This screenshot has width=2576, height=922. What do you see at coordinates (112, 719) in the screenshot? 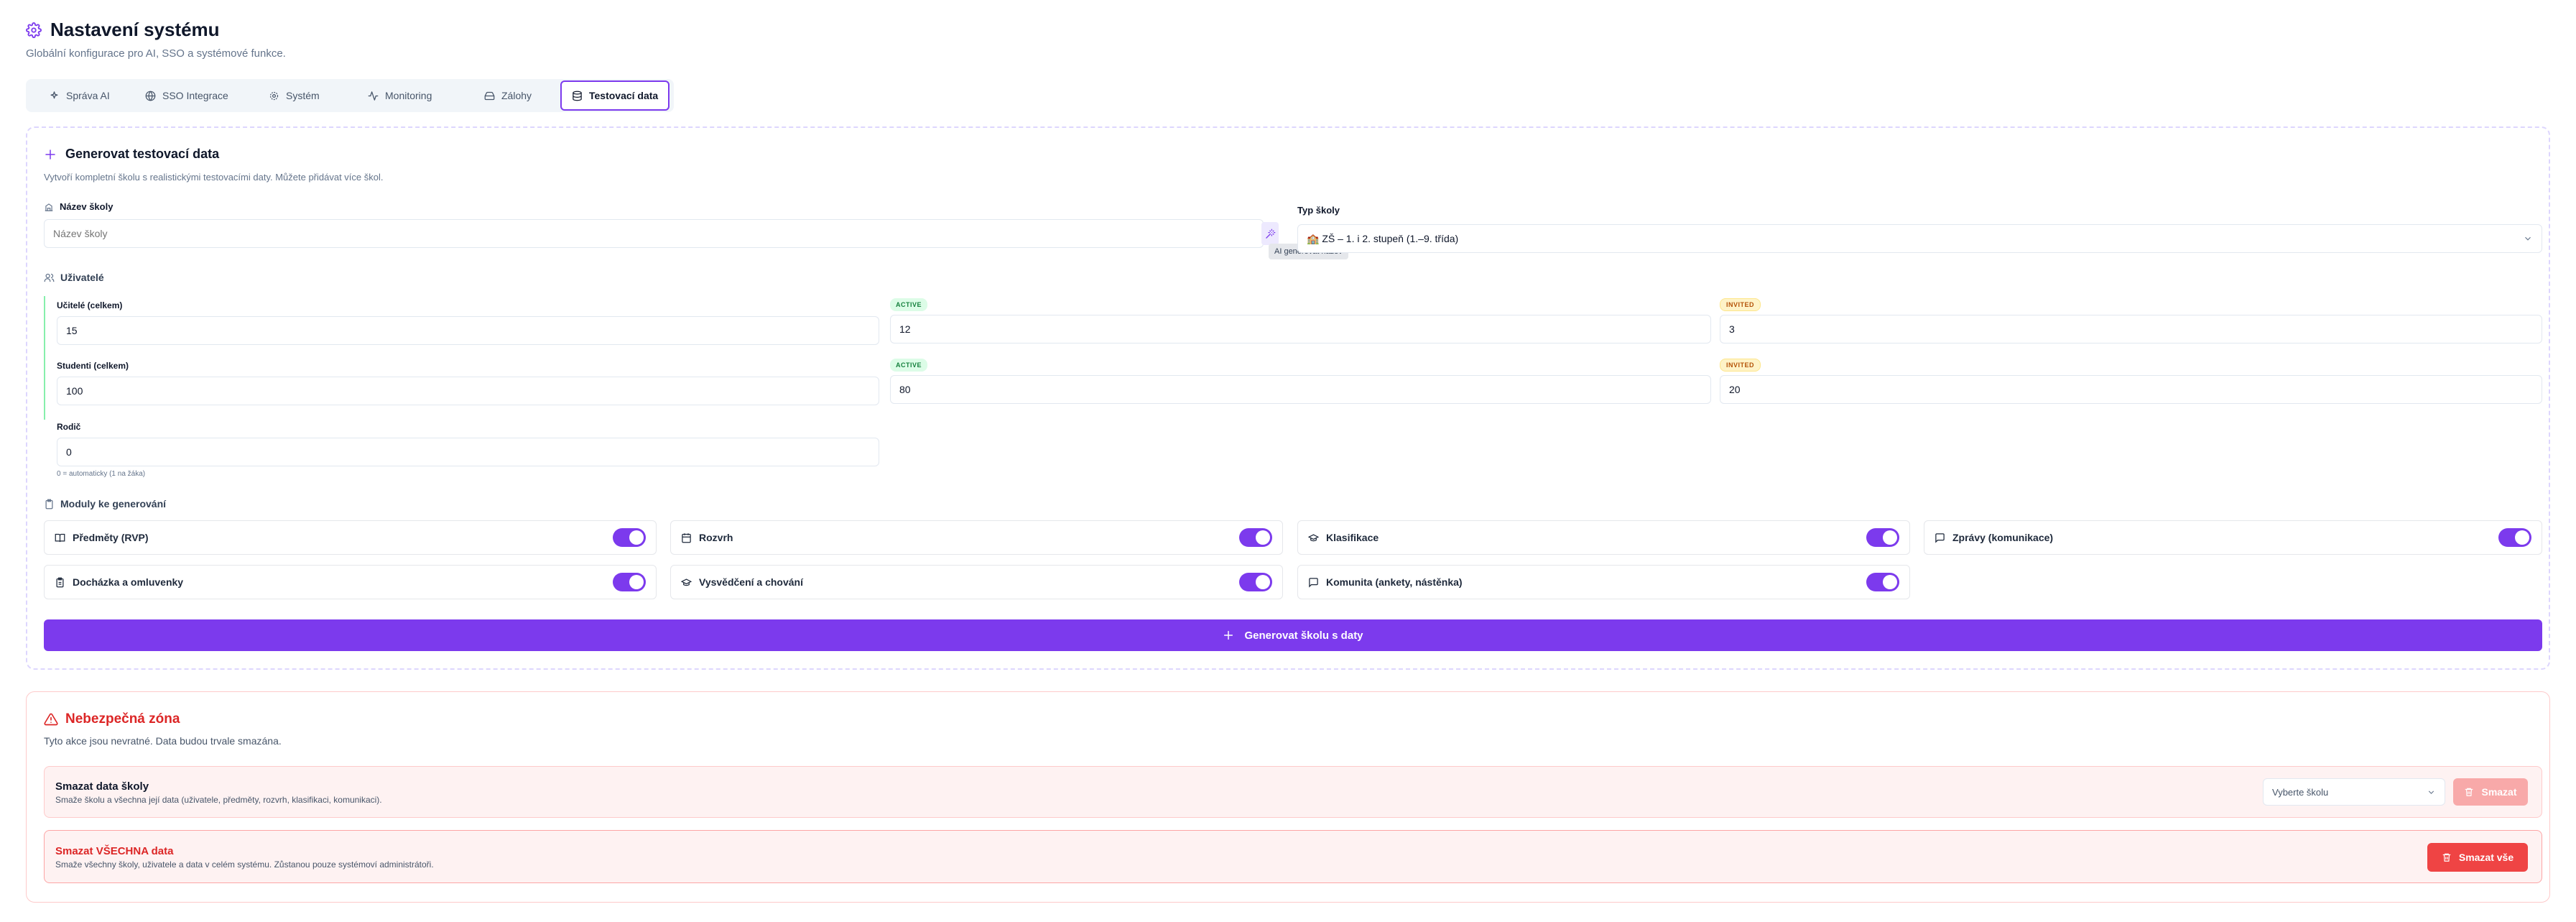
I see `danger-zone-title: Nebezpečná zóna` at bounding box center [112, 719].